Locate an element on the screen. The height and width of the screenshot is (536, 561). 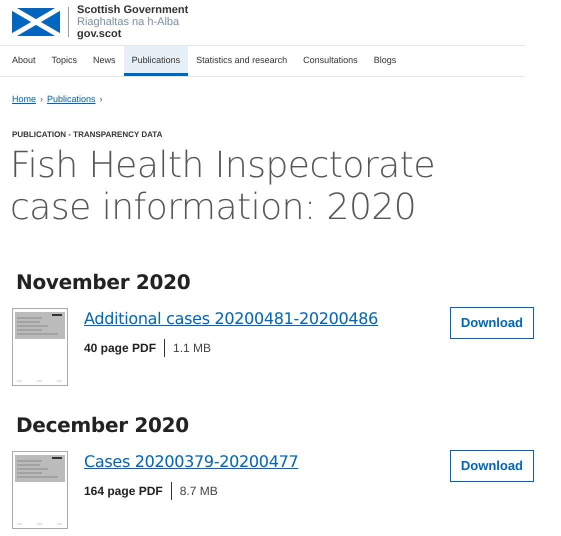
logo-gaelic-name: Riaghaltas na h-Alba is located at coordinates (128, 22).